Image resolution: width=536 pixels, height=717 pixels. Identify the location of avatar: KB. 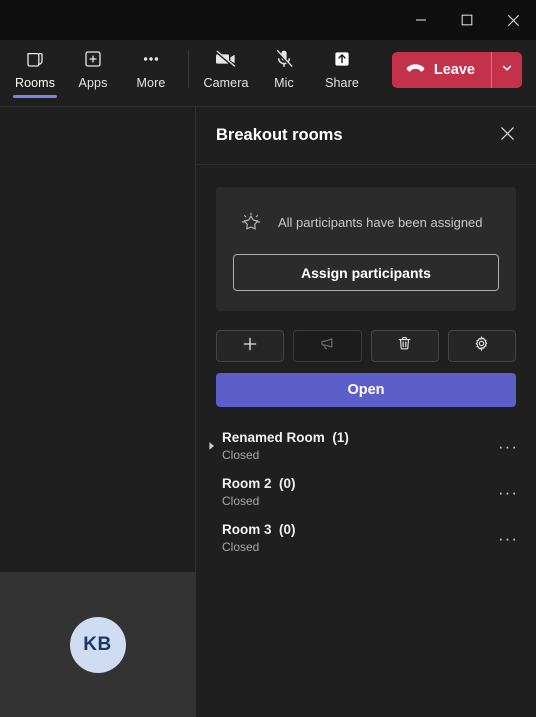
(97, 644).